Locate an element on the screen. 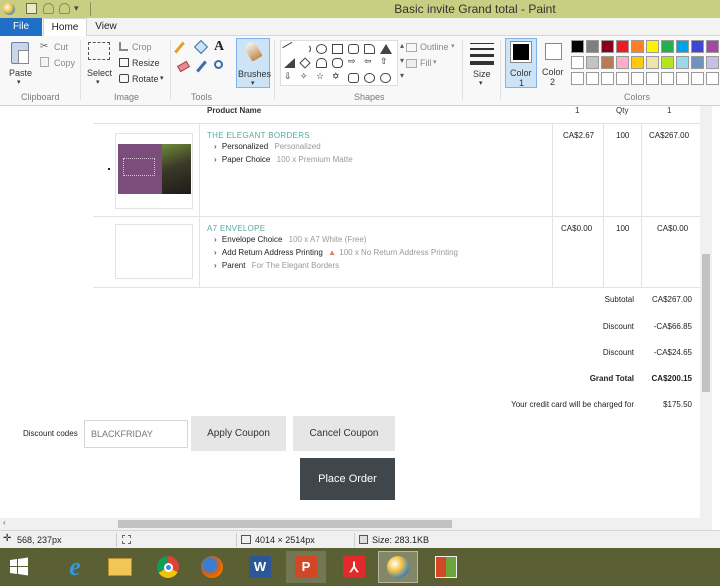  vertical-scroll-thumb is located at coordinates (706, 323).